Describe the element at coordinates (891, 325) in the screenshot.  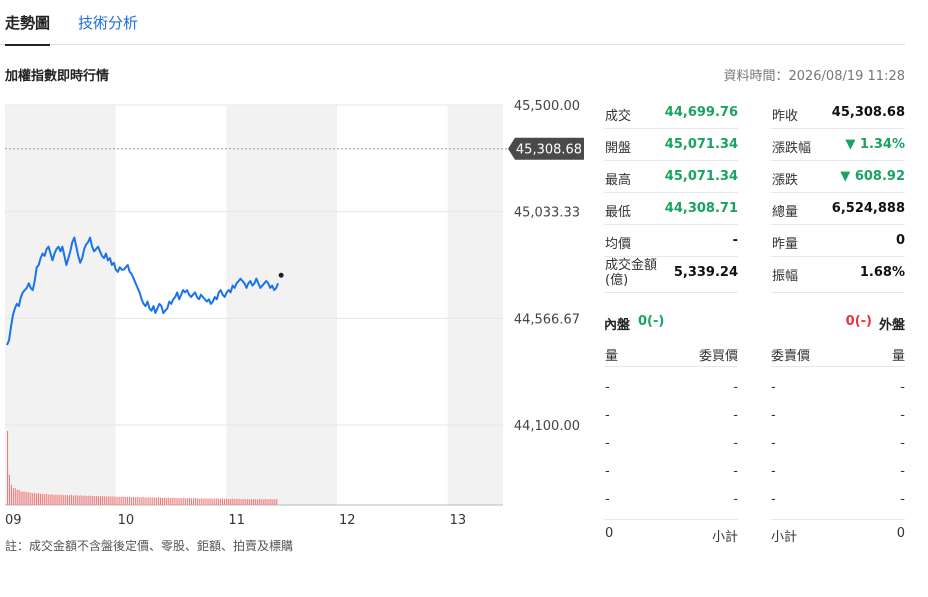
I see `outer-volume-label: 外盤` at that location.